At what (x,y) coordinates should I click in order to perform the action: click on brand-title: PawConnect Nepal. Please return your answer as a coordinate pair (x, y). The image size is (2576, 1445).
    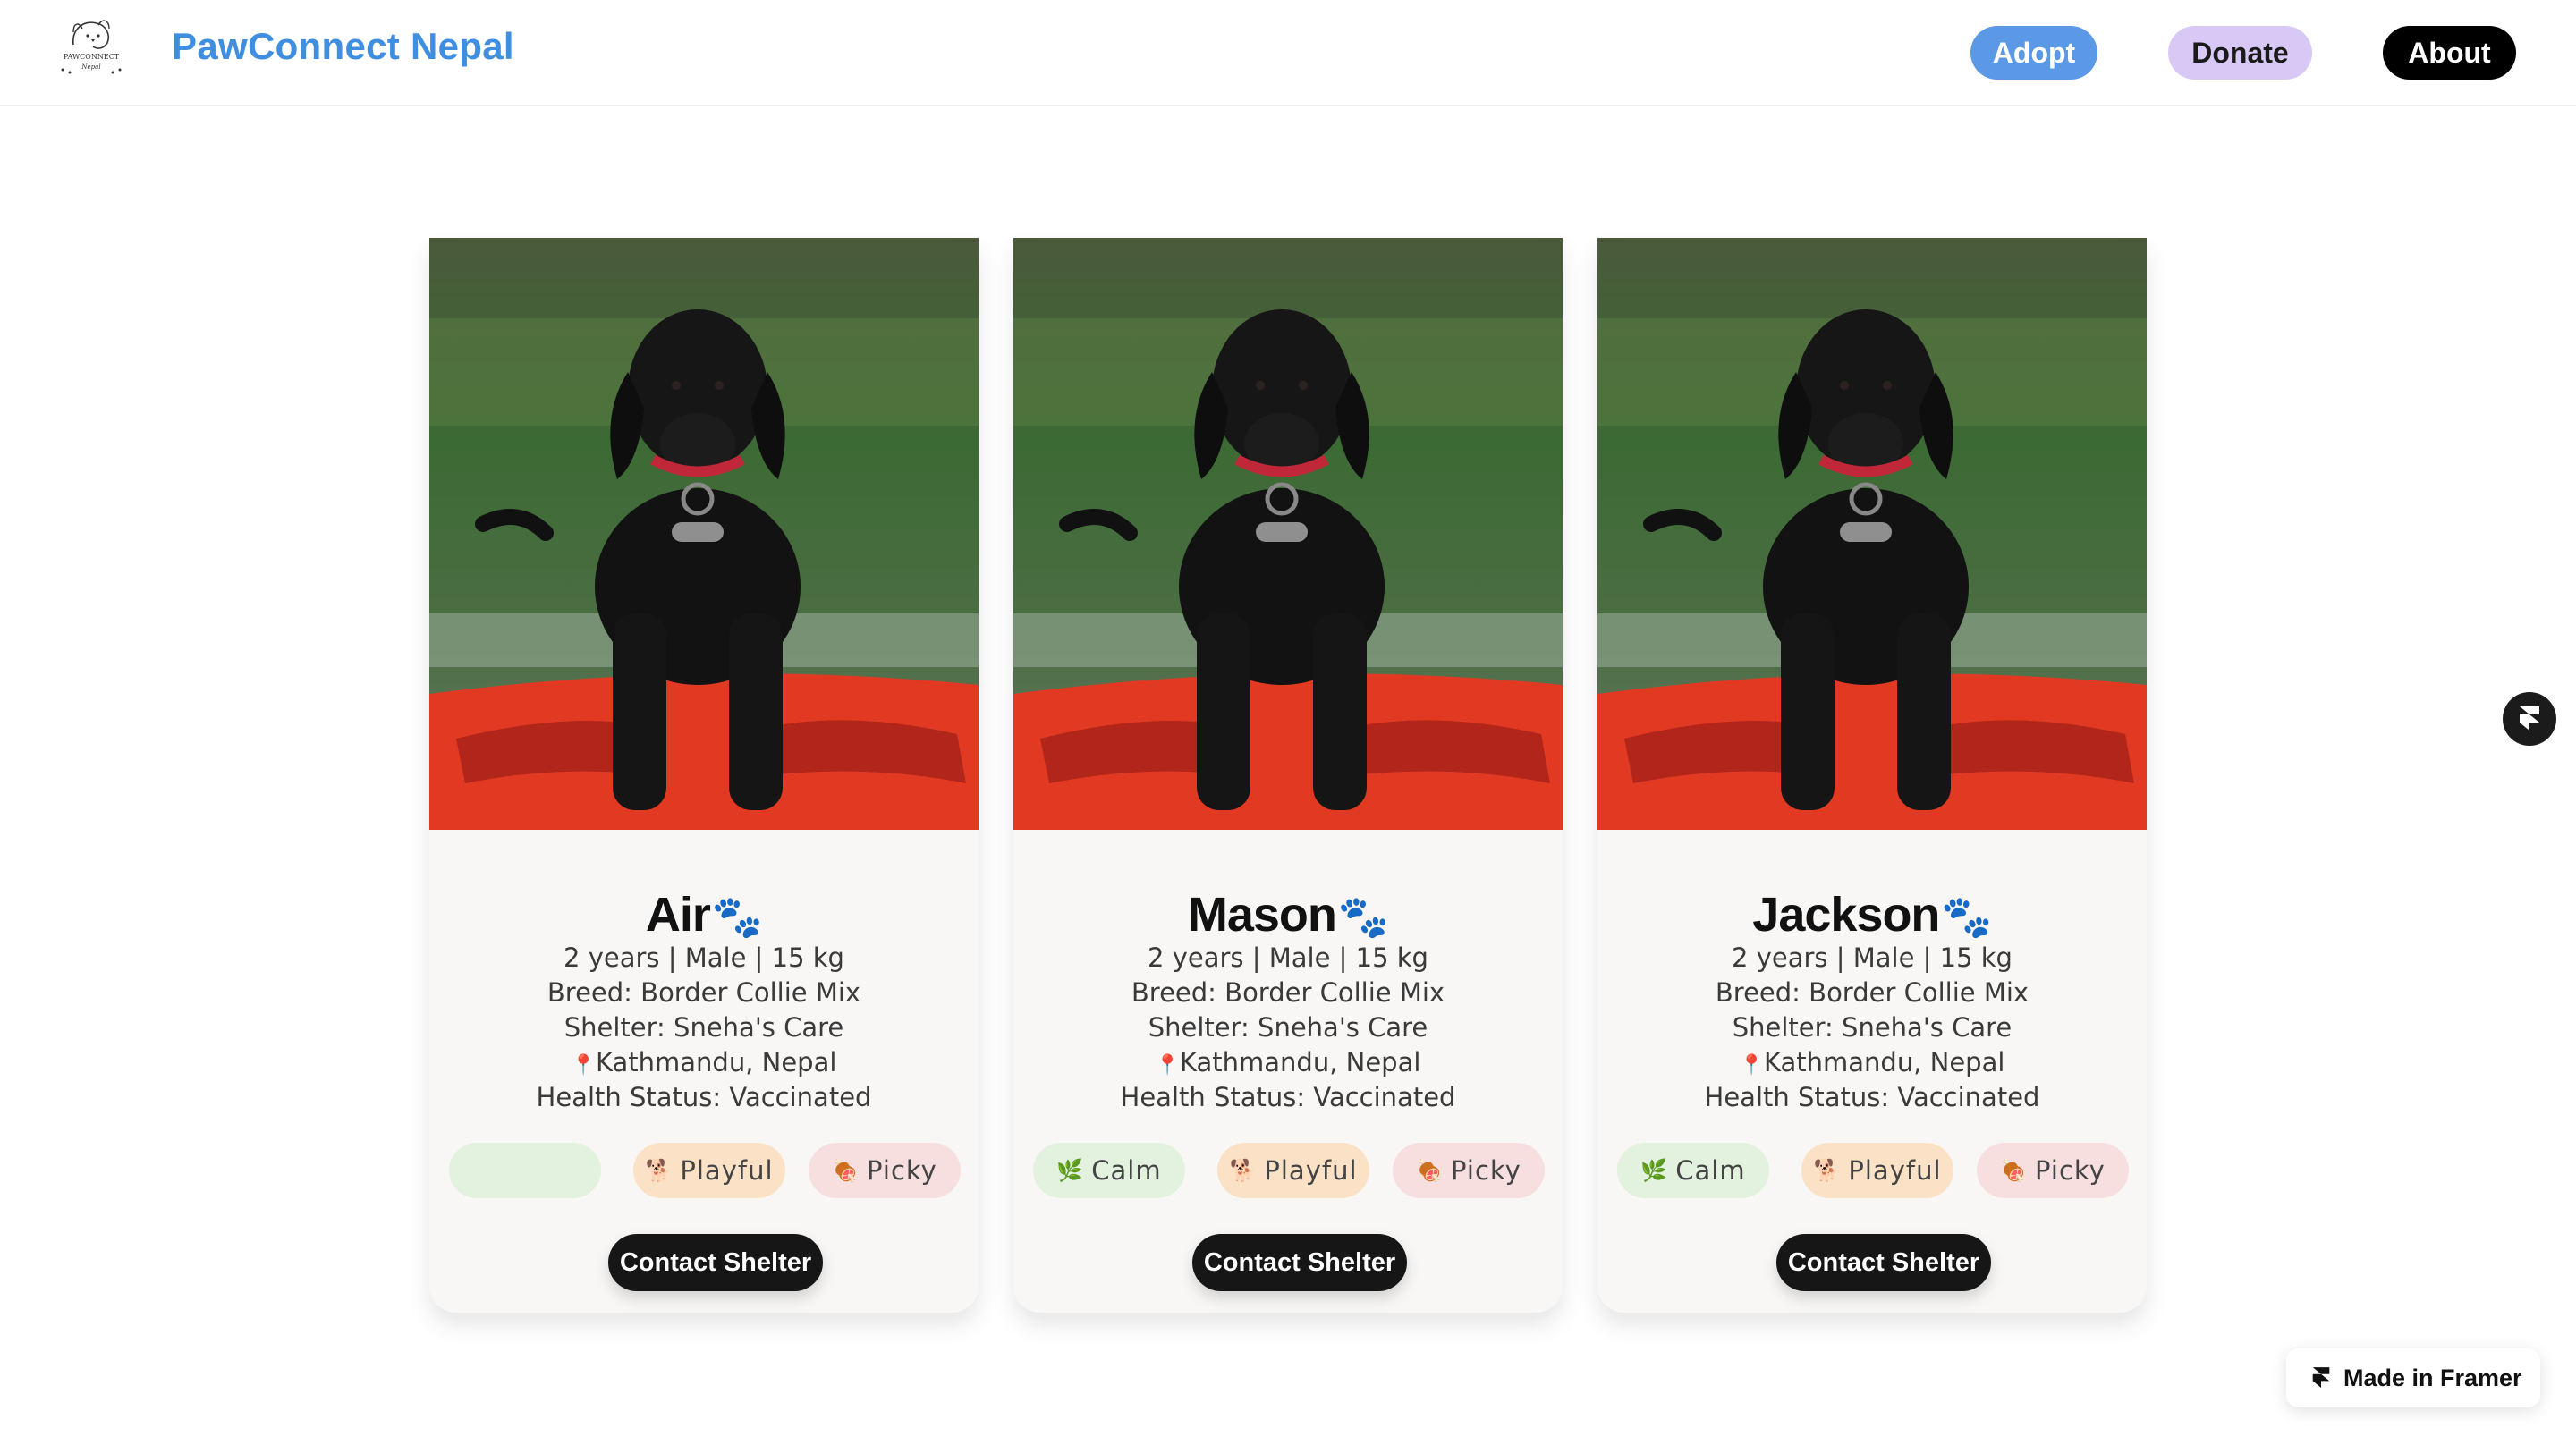
    Looking at the image, I should click on (343, 46).